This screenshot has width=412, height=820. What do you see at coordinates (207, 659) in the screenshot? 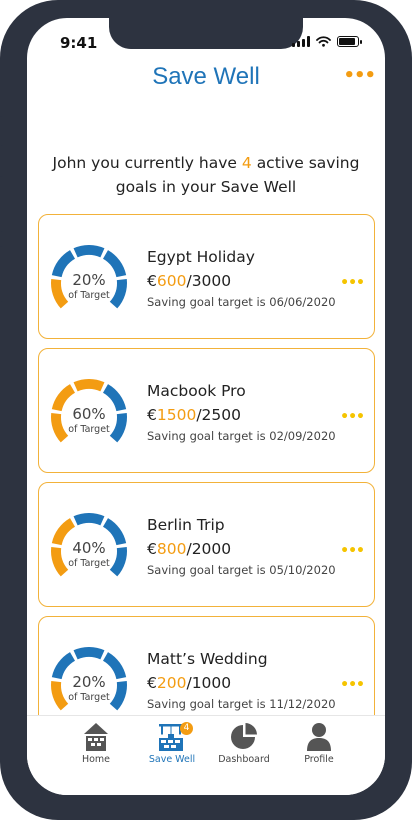
I see `goal-name: Matt’s Wedding` at bounding box center [207, 659].